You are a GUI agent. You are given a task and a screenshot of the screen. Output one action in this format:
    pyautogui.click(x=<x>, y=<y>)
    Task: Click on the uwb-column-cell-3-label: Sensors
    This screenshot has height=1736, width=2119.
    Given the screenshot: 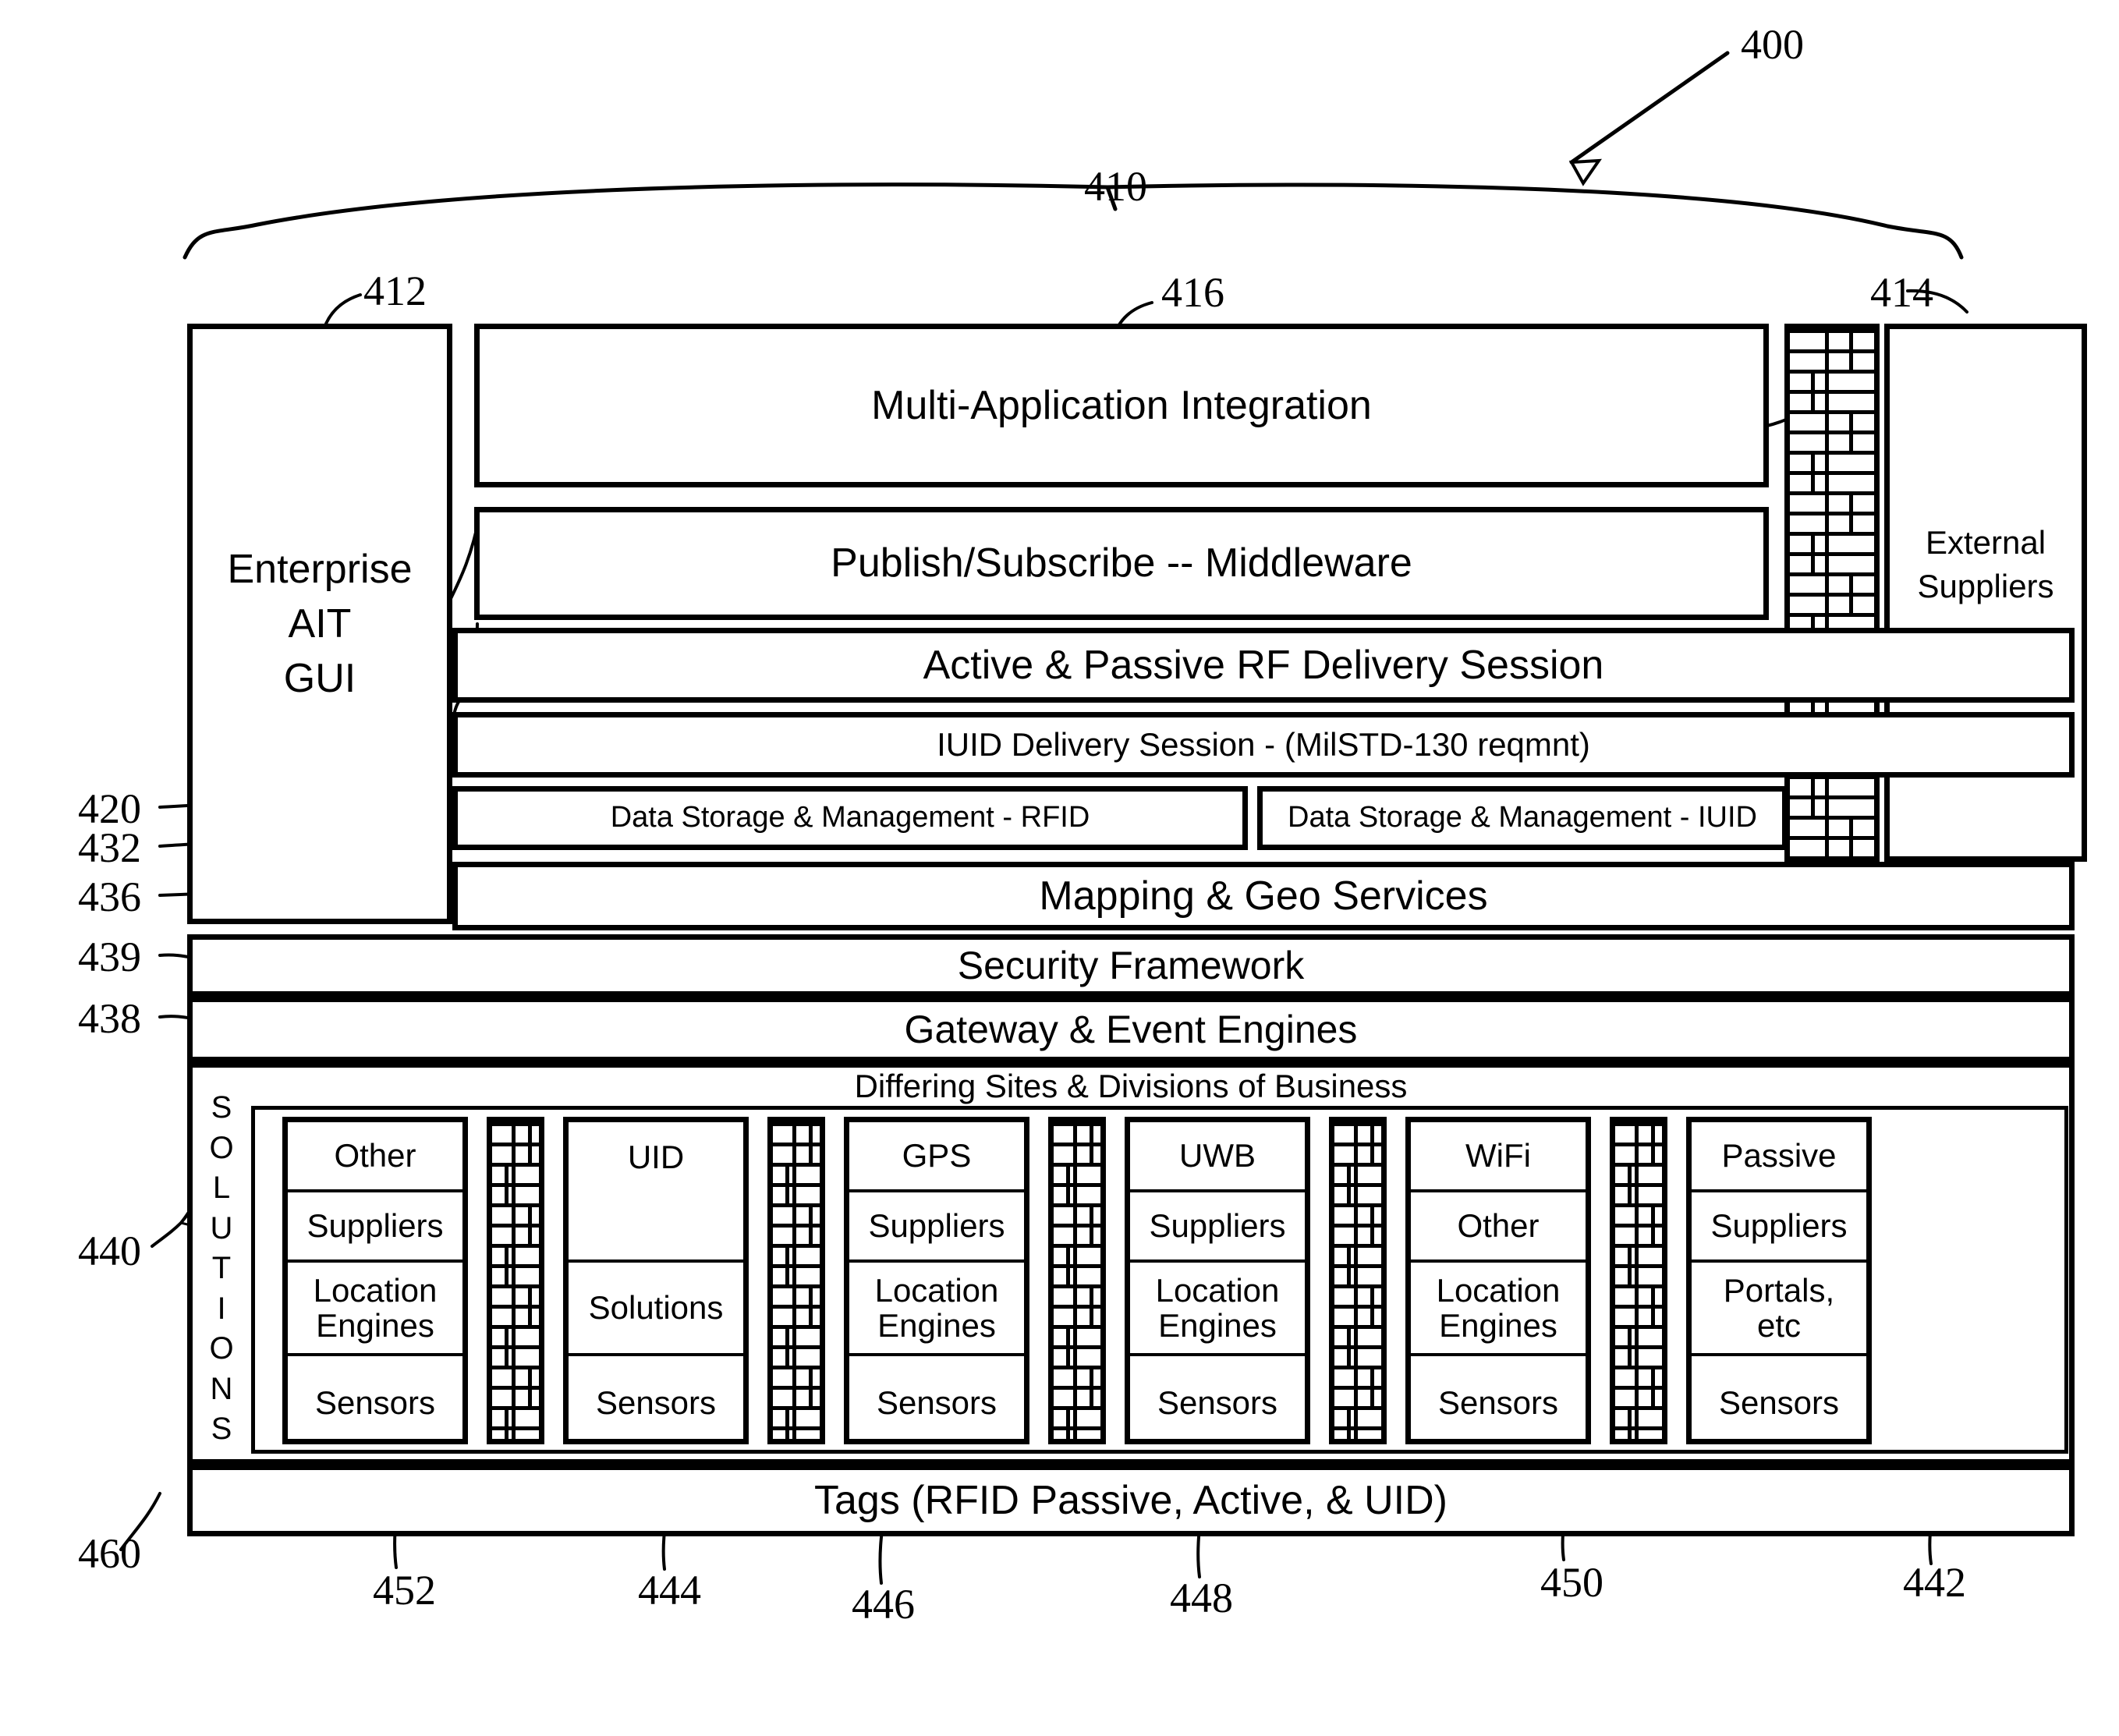 What is the action you would take?
    pyautogui.click(x=1217, y=1403)
    